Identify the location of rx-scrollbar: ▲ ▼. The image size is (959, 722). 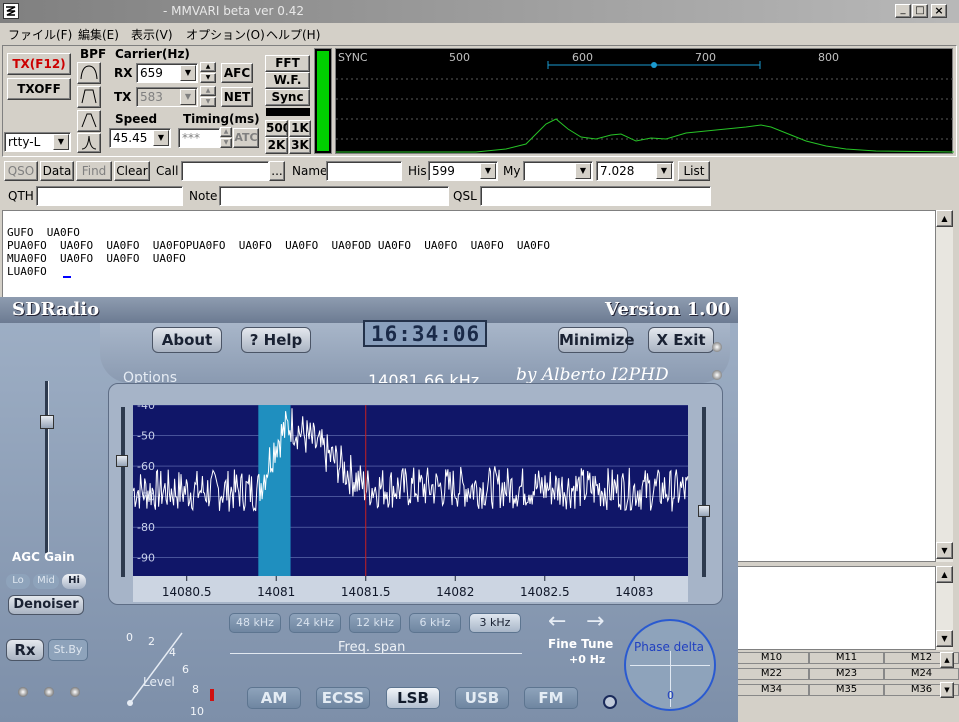
(944, 386).